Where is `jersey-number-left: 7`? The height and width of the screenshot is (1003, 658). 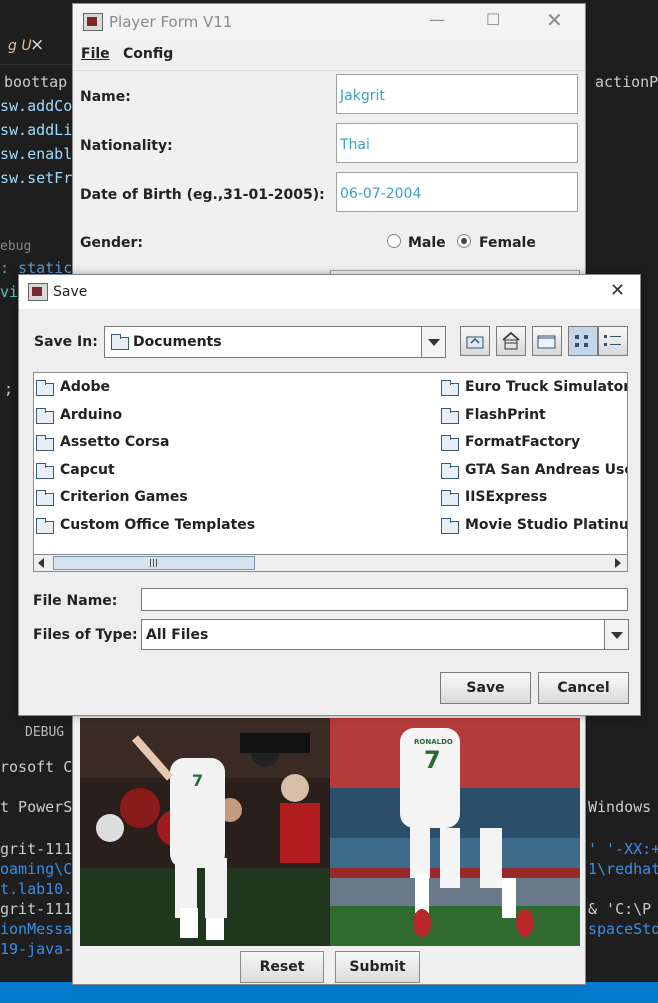 jersey-number-left: 7 is located at coordinates (197, 780).